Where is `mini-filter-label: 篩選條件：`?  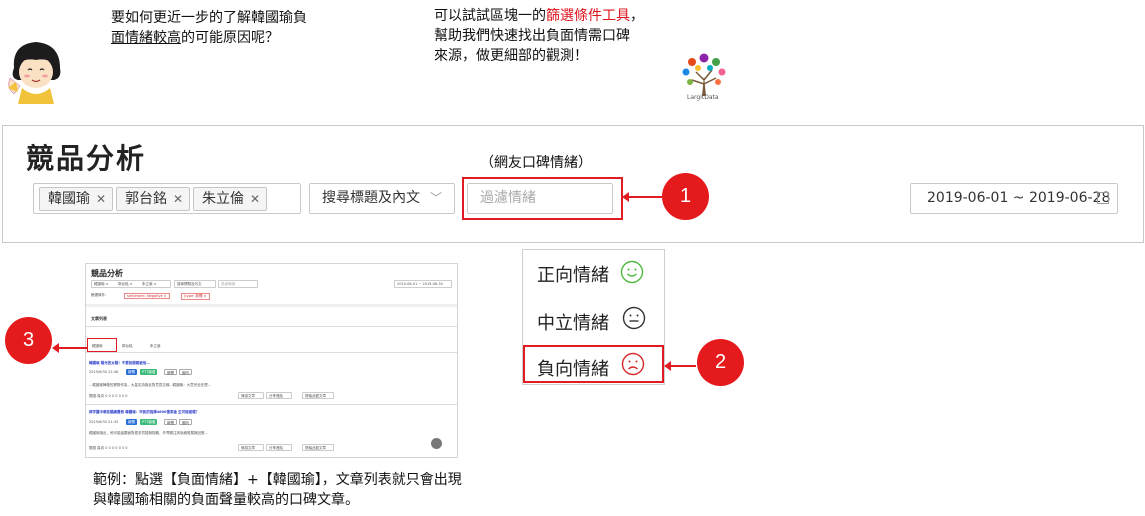 mini-filter-label: 篩選條件： is located at coordinates (100, 295).